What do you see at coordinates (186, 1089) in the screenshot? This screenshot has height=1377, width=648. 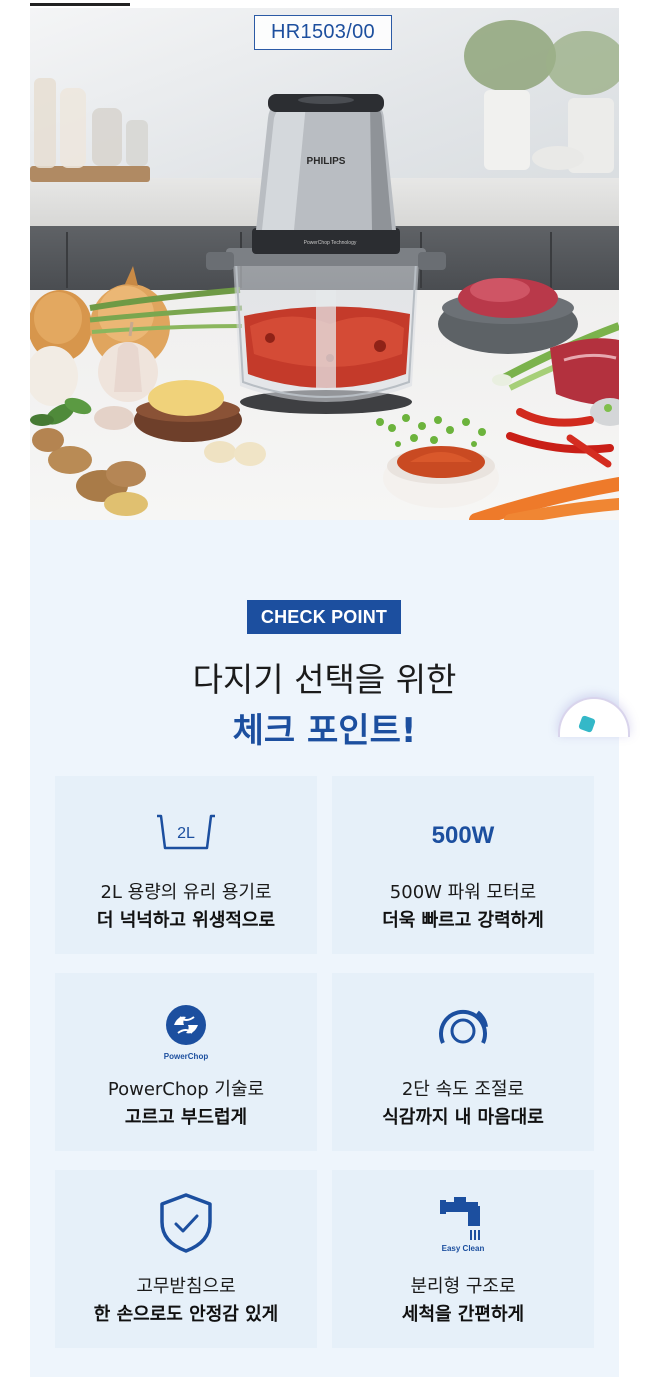 I see `feature-line1: PowerChop 기술로` at bounding box center [186, 1089].